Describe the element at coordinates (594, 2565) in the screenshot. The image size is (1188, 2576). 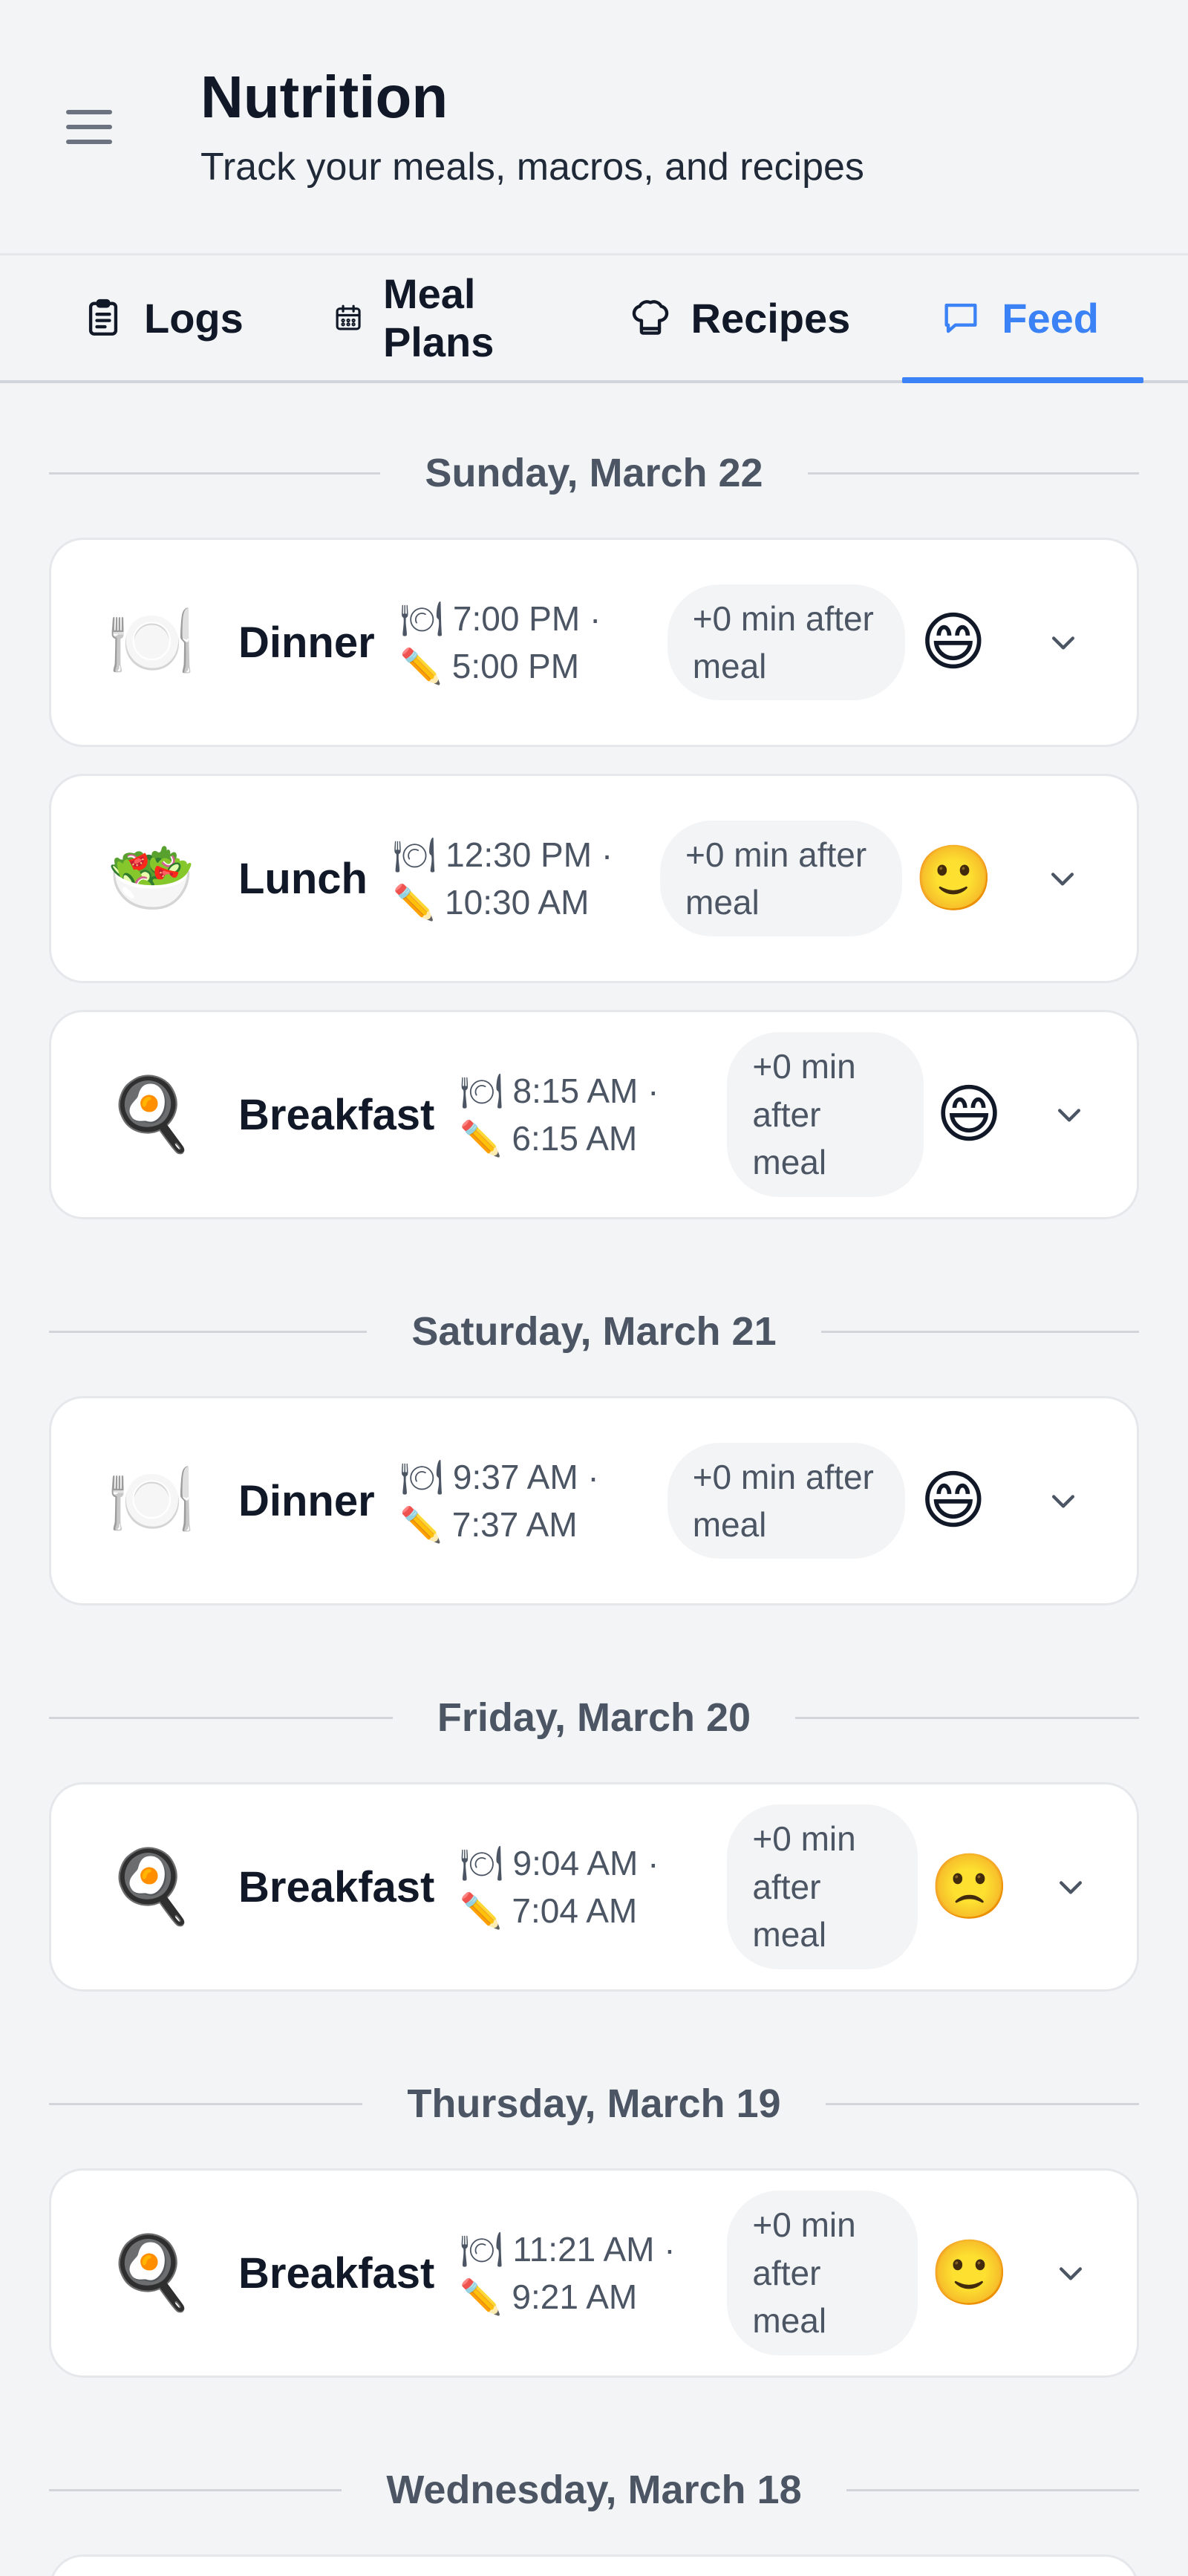
I see `meal-card` at that location.